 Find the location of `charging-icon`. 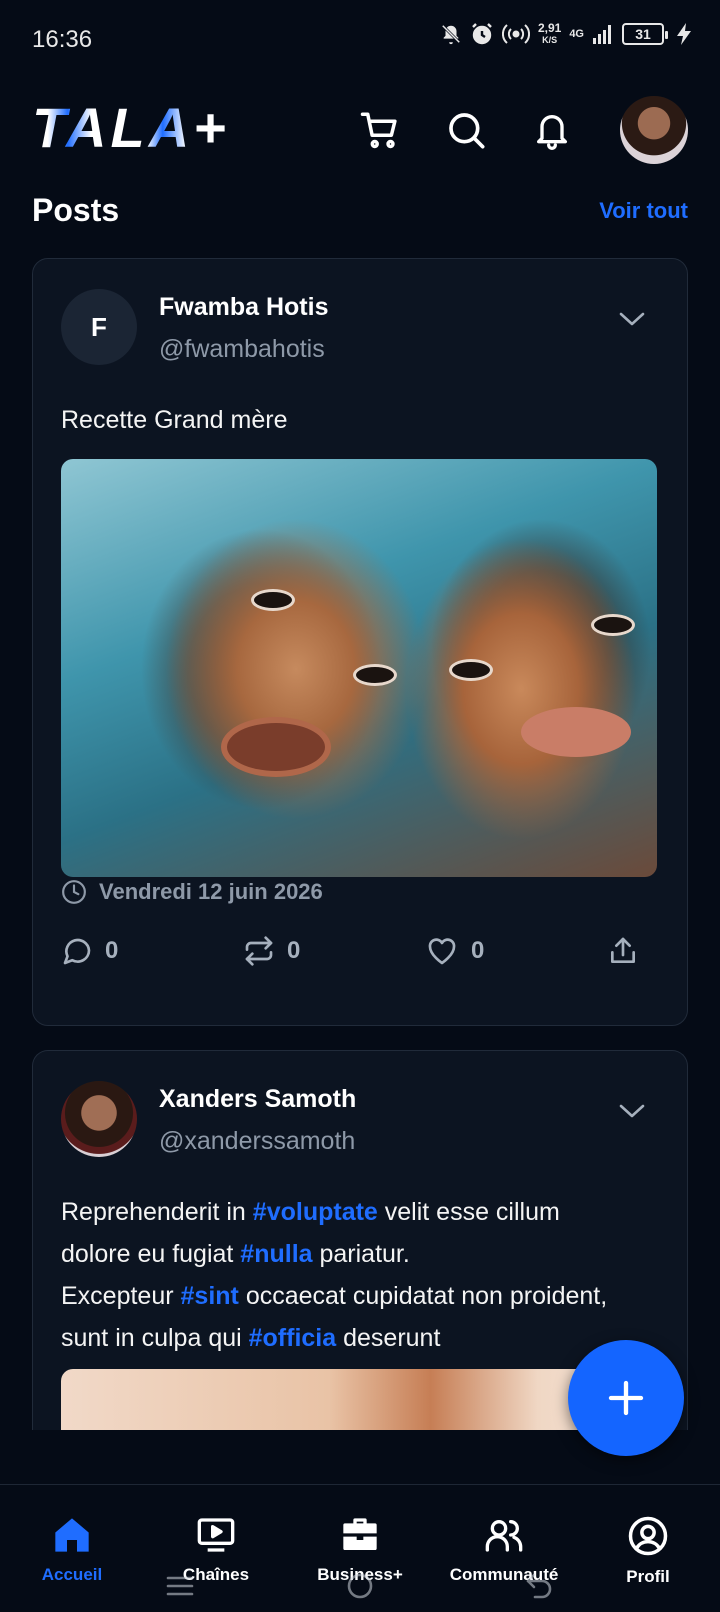

charging-icon is located at coordinates (684, 34).